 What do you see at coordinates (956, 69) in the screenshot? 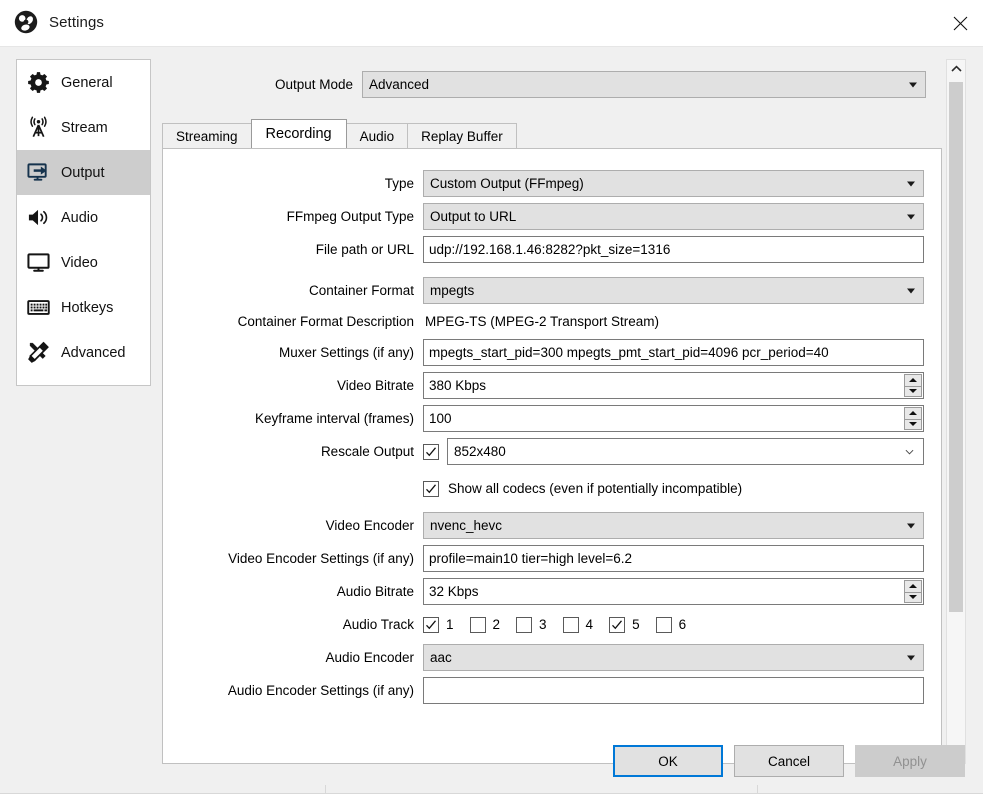
I see `scroll-up-button` at bounding box center [956, 69].